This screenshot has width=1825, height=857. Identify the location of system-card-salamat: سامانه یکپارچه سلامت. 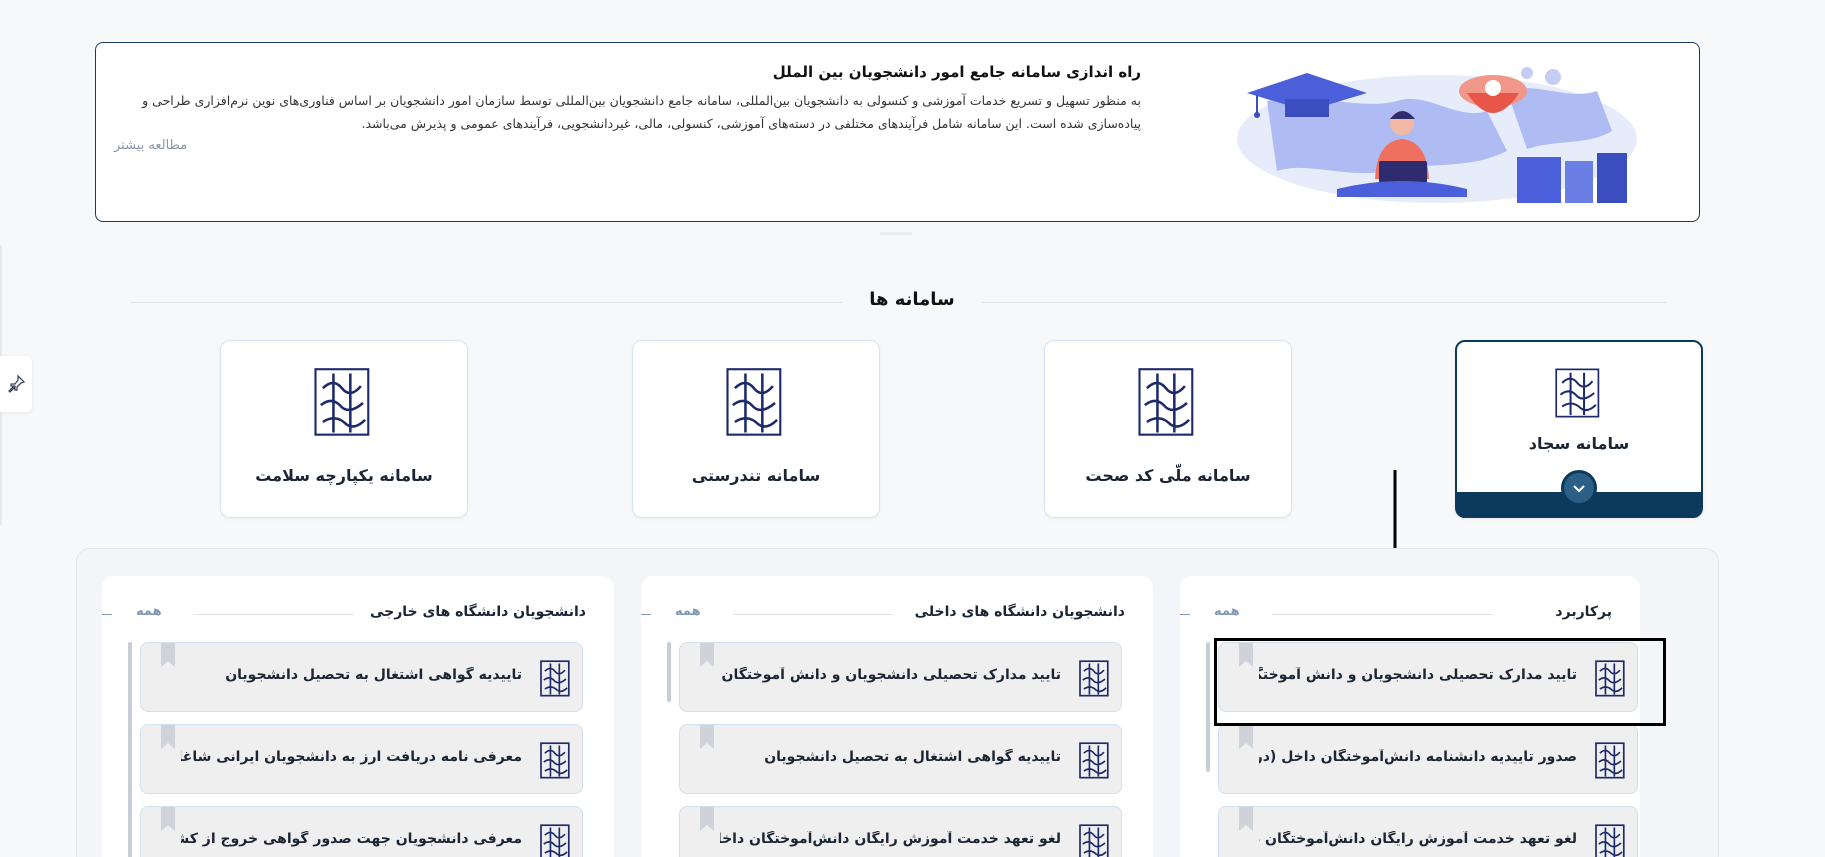
(344, 429).